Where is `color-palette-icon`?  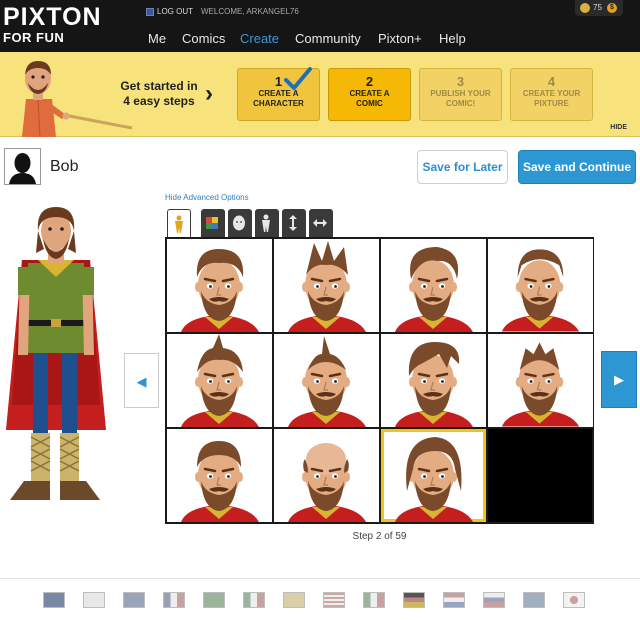
color-palette-icon is located at coordinates (212, 223).